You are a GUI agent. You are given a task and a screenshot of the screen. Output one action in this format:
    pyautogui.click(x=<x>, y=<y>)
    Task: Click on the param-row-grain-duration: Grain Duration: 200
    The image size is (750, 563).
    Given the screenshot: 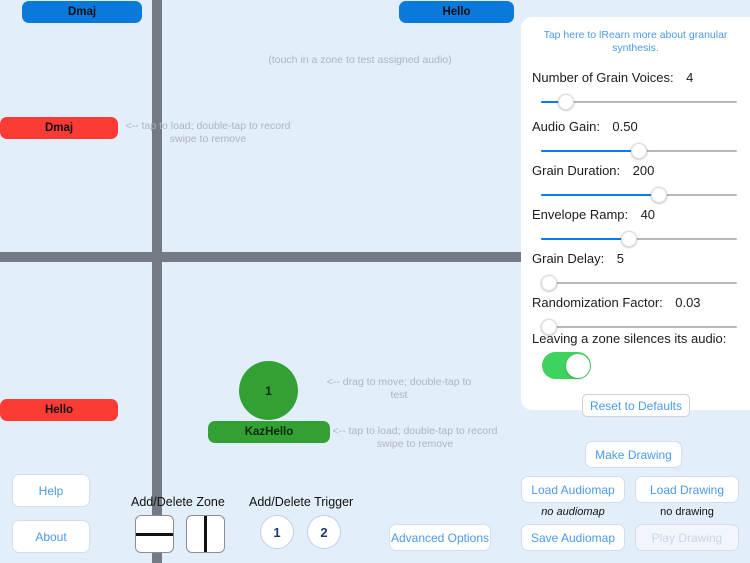 What is the action you would take?
    pyautogui.click(x=636, y=183)
    